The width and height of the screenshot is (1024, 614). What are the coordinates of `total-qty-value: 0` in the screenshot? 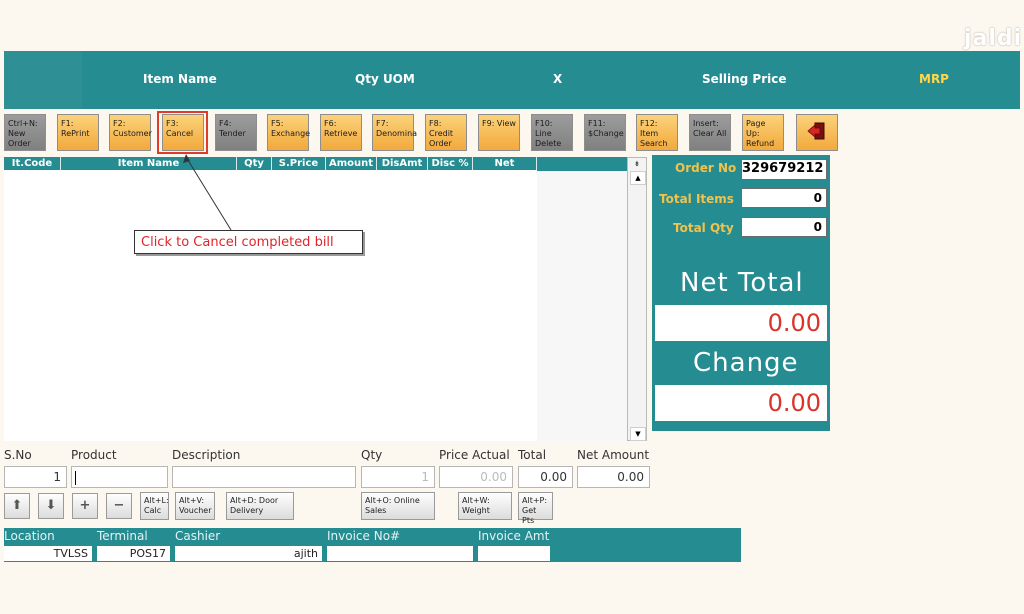 It's located at (784, 227).